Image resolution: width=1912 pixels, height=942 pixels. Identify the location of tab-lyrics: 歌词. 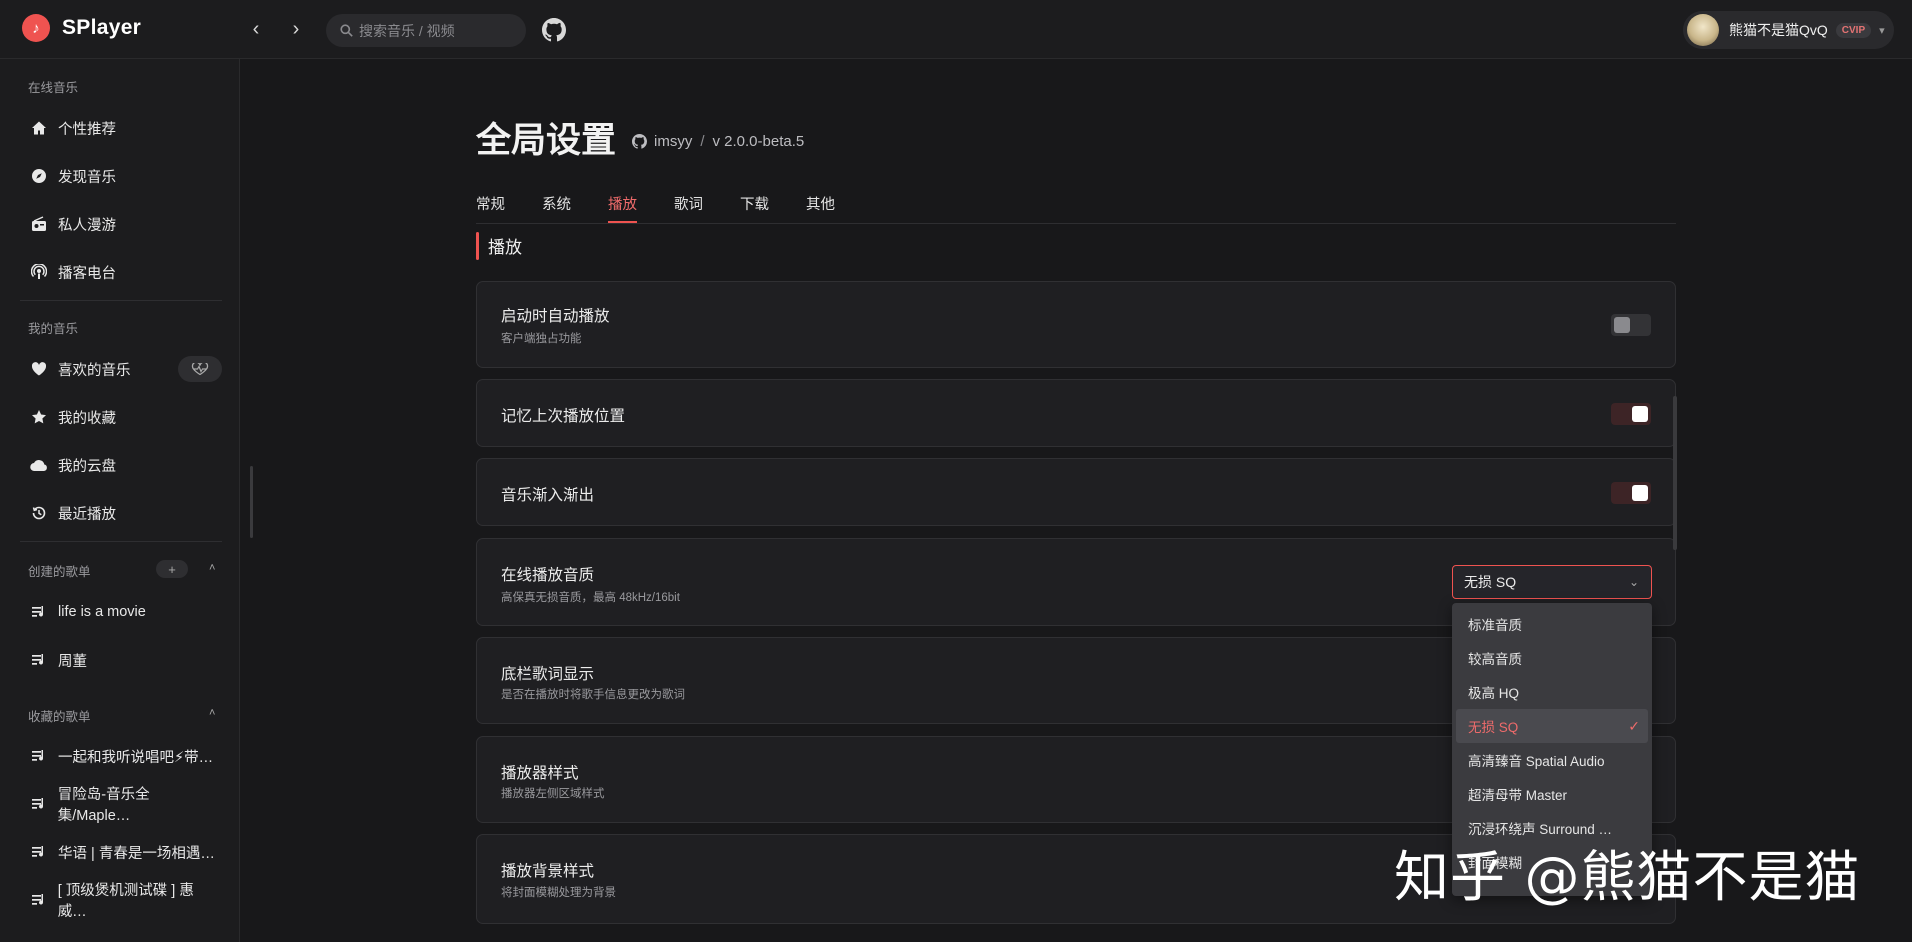
(688, 208).